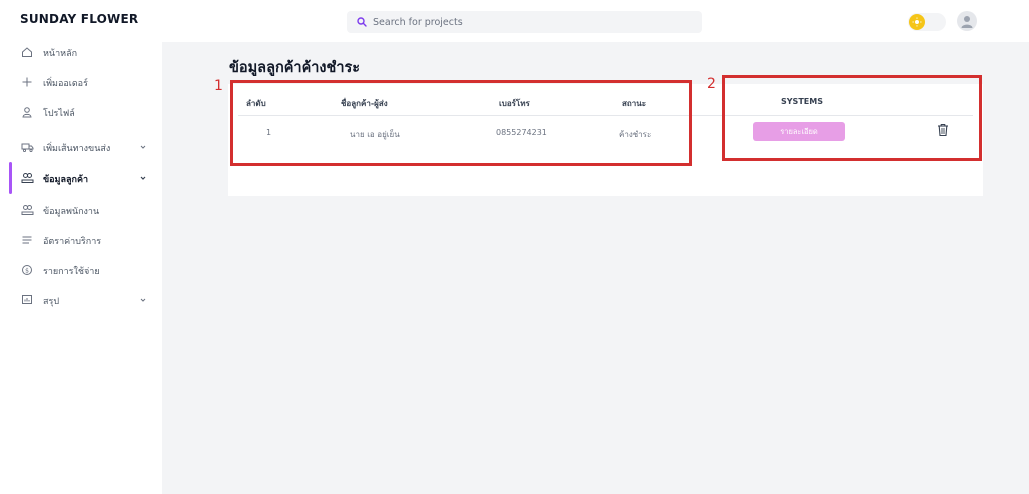  Describe the element at coordinates (66, 180) in the screenshot. I see `sidebar-item-label: ข้อมูลลูกค้า` at that location.